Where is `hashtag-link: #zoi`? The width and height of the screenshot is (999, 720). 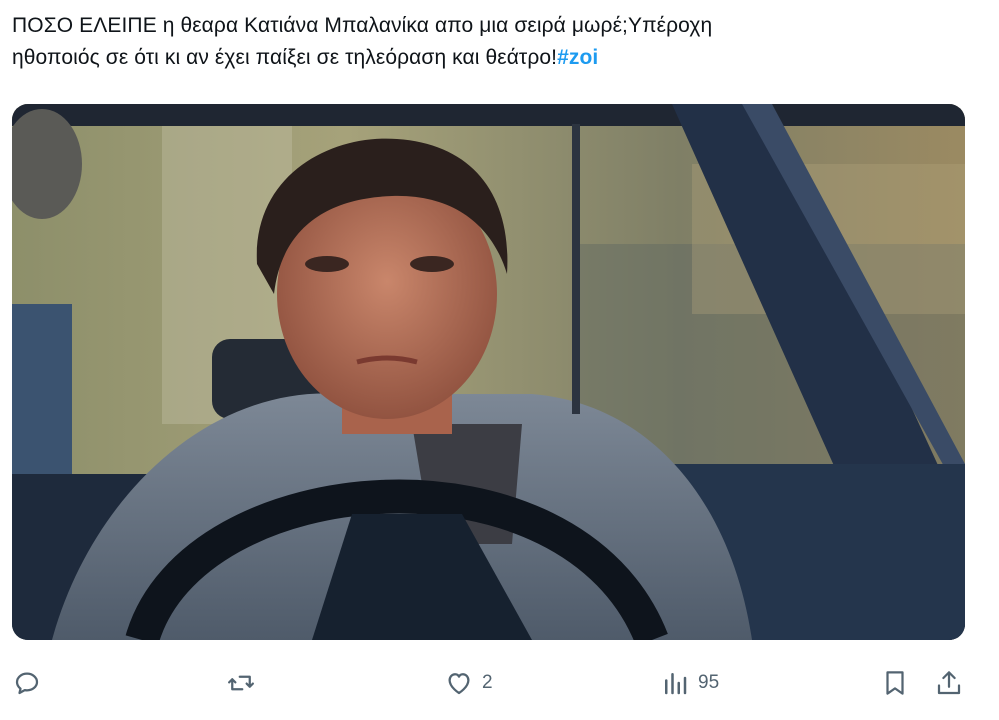
hashtag-link: #zoi is located at coordinates (577, 57).